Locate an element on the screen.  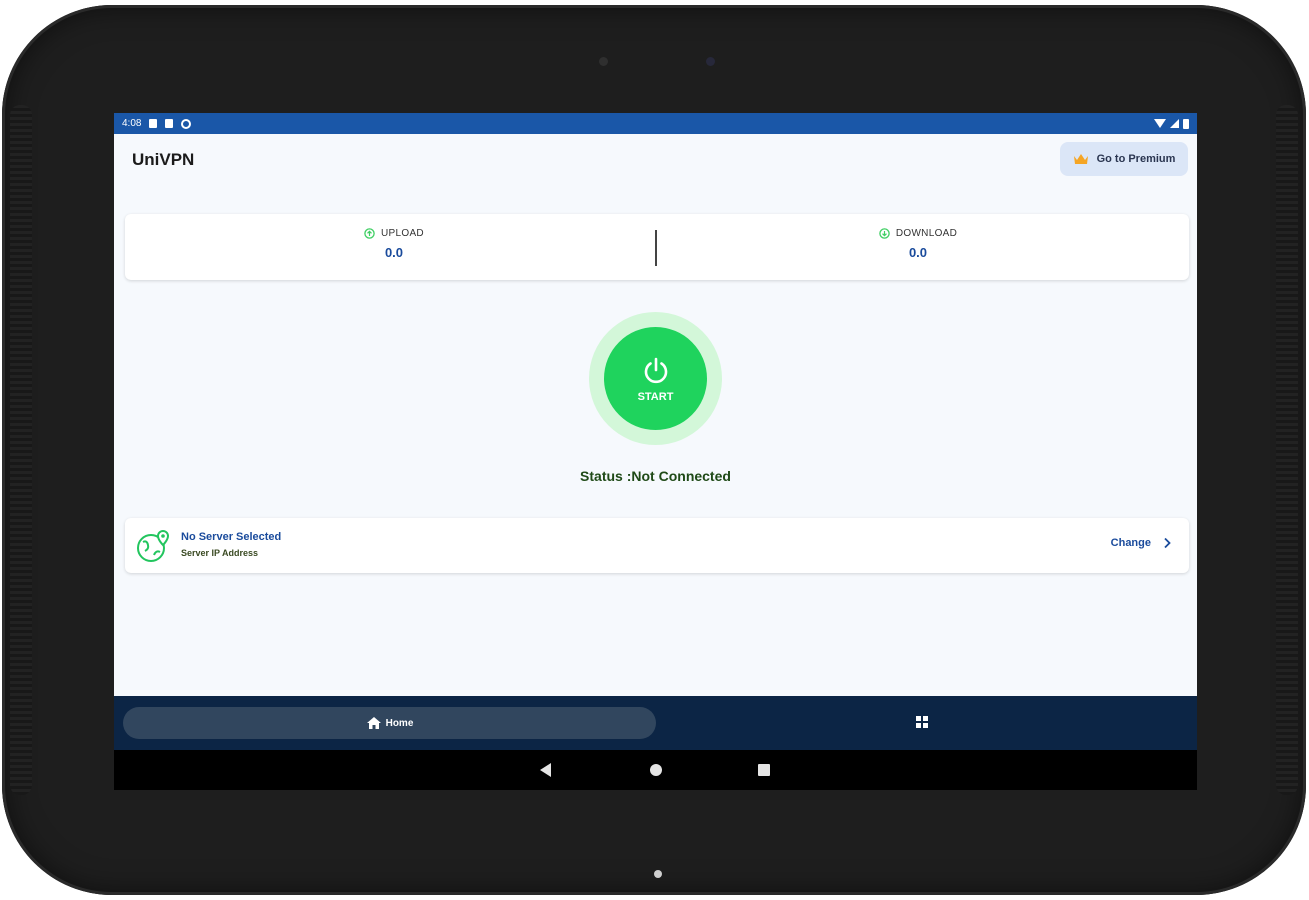
start-label: START is located at coordinates (655, 396).